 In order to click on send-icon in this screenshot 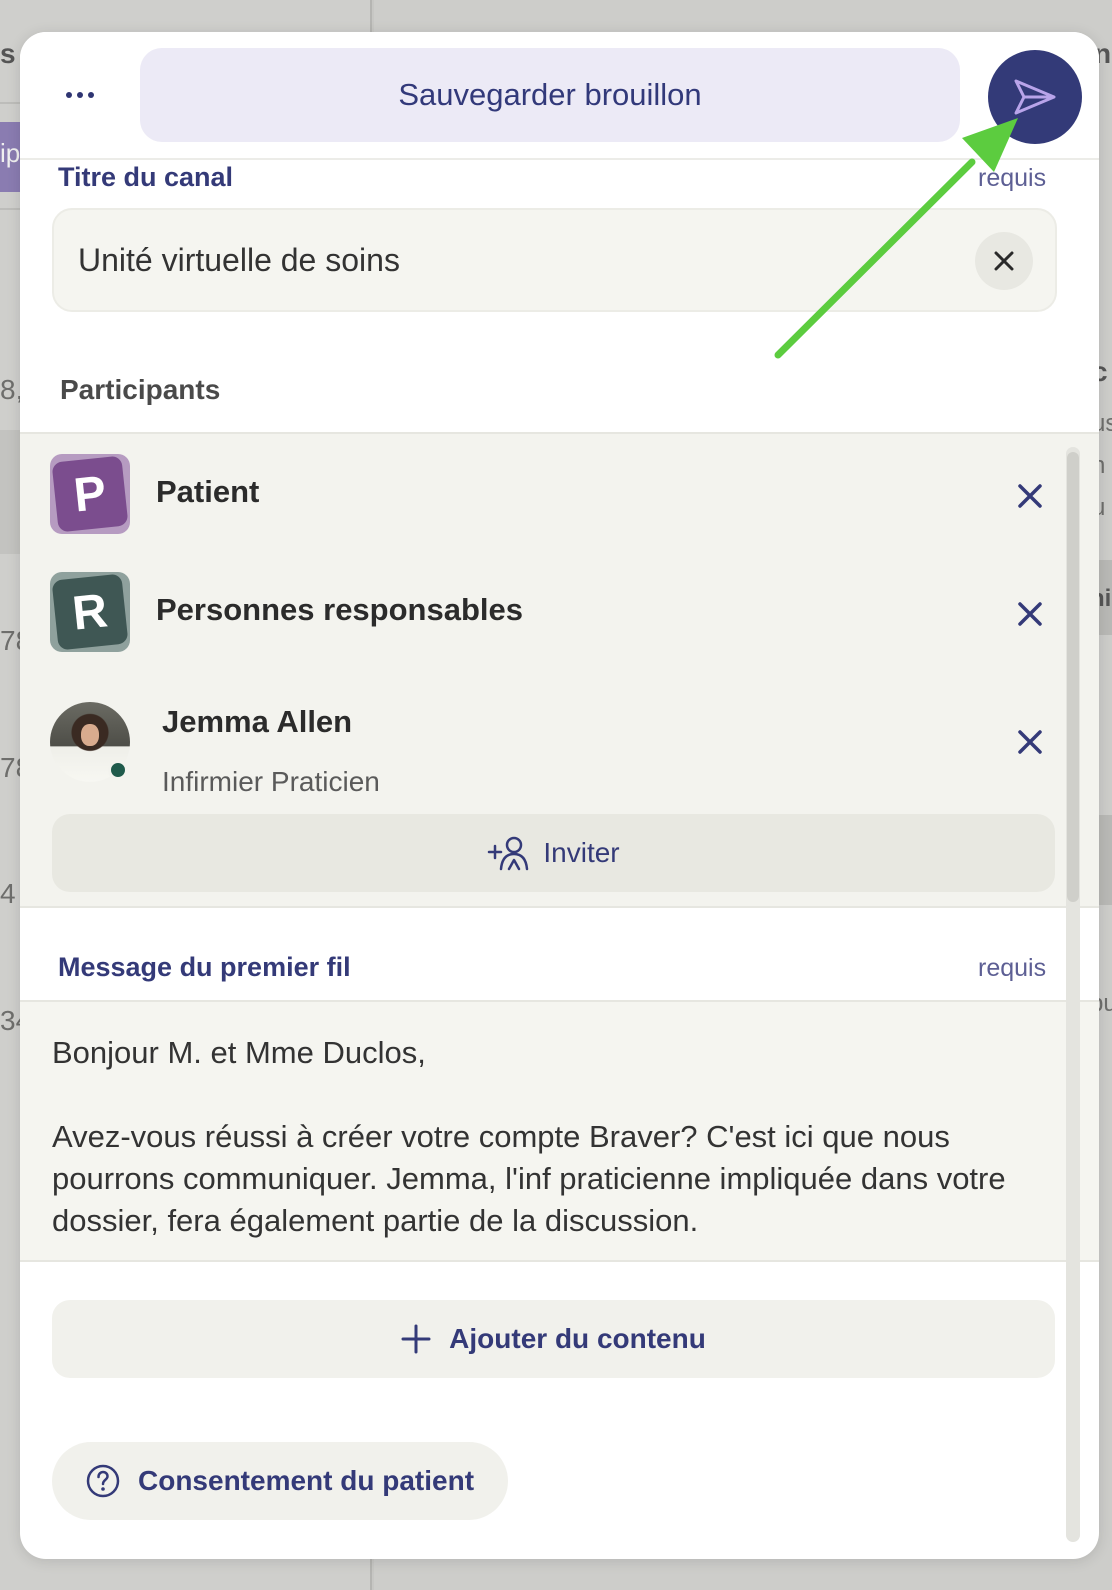, I will do `click(1035, 97)`.